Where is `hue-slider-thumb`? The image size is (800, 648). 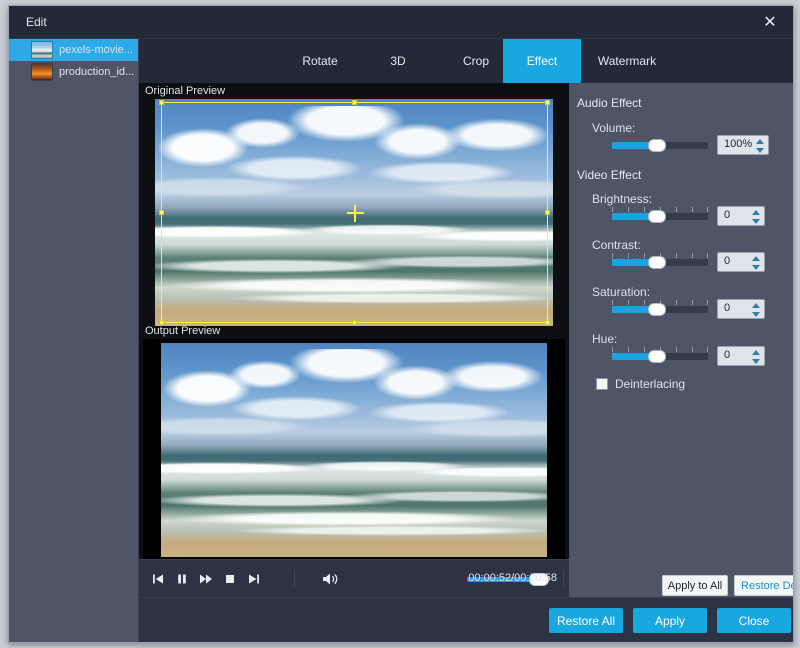
hue-slider-thumb is located at coordinates (656, 356).